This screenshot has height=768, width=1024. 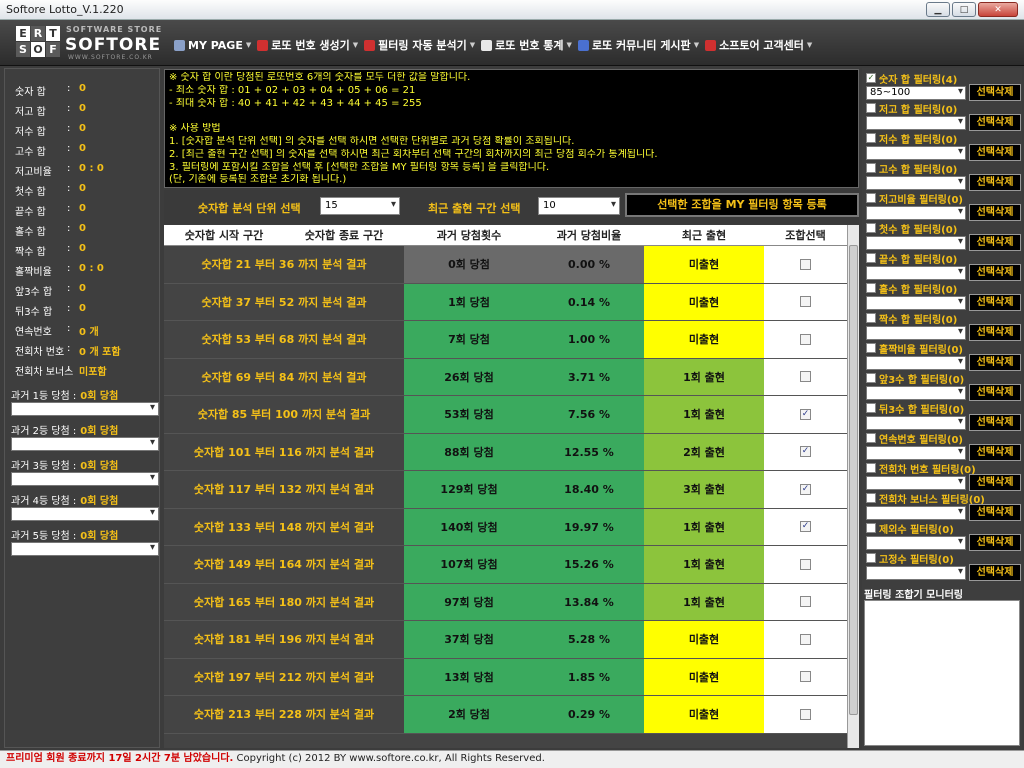 I want to click on win-count-cell: 97회 당첨, so click(x=469, y=601).